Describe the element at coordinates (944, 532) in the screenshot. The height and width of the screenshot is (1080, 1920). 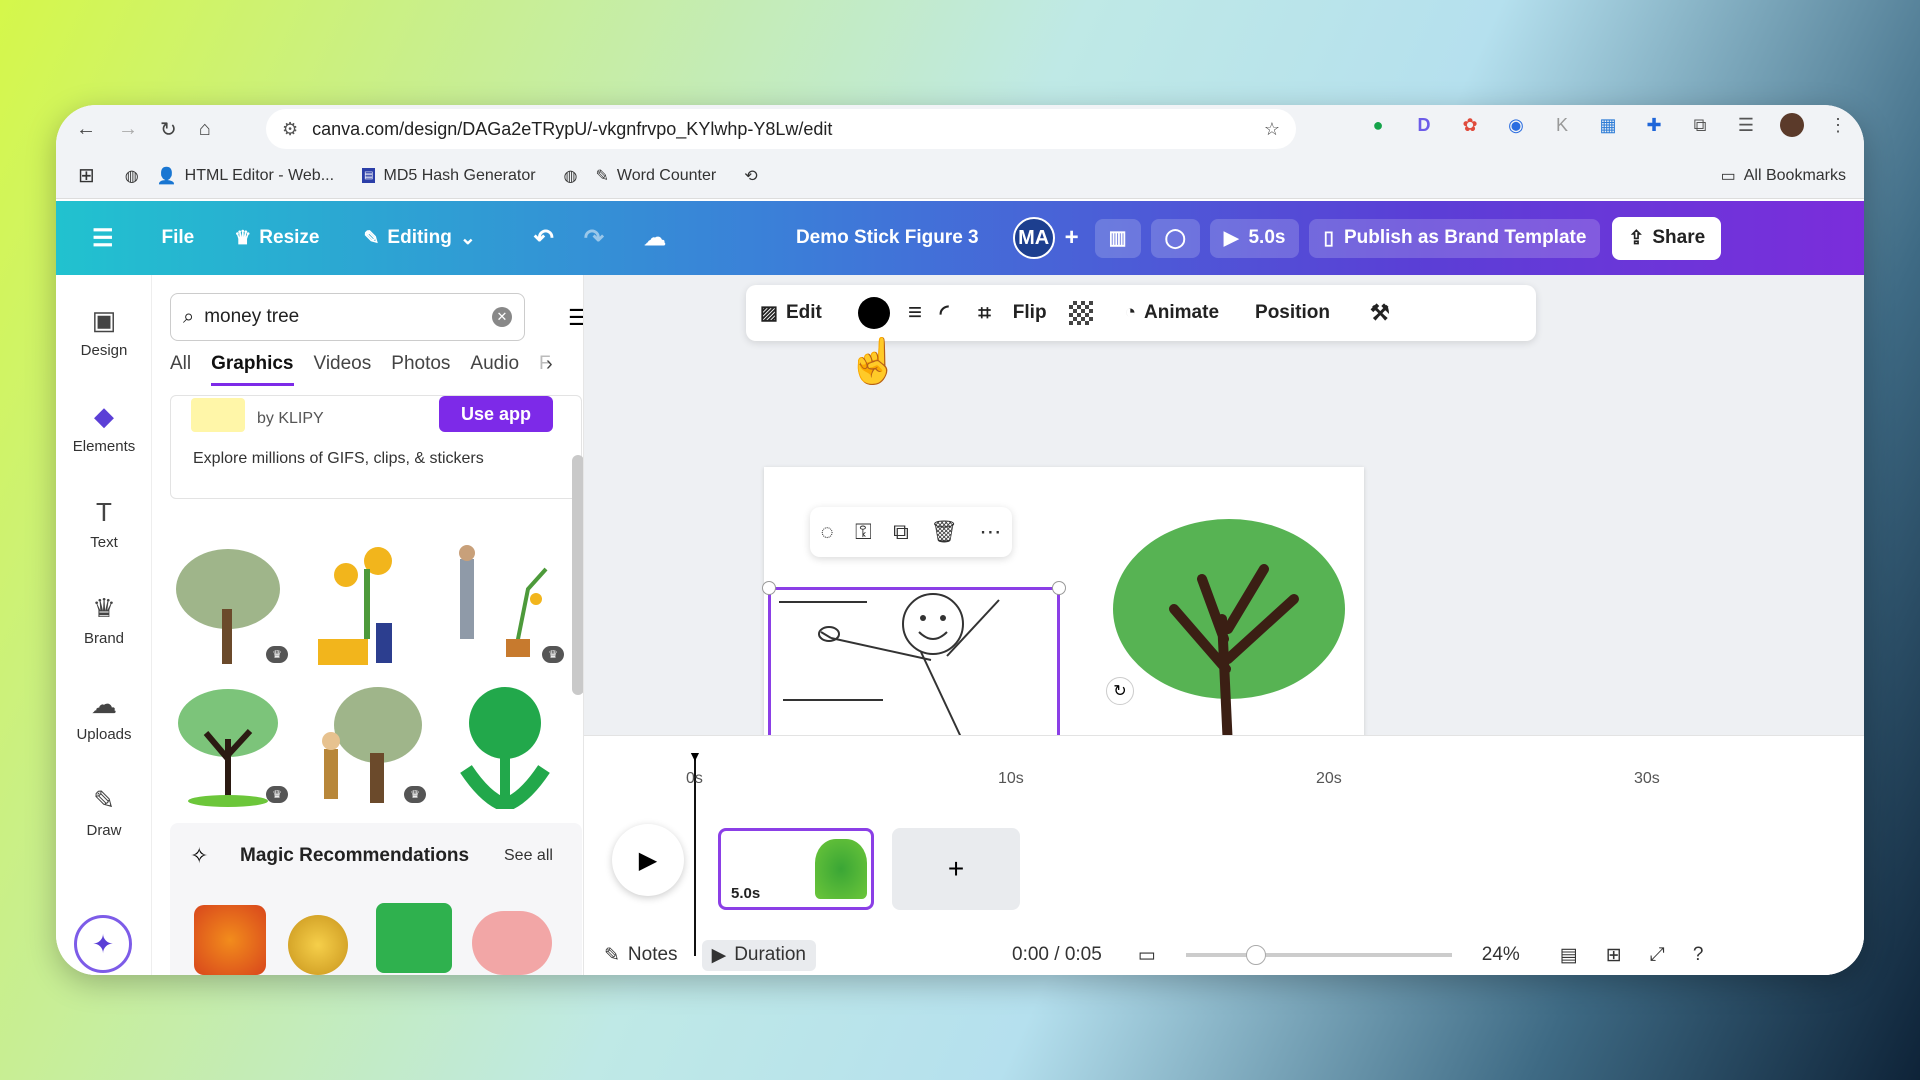
I see `trash-icon: 🗑` at that location.